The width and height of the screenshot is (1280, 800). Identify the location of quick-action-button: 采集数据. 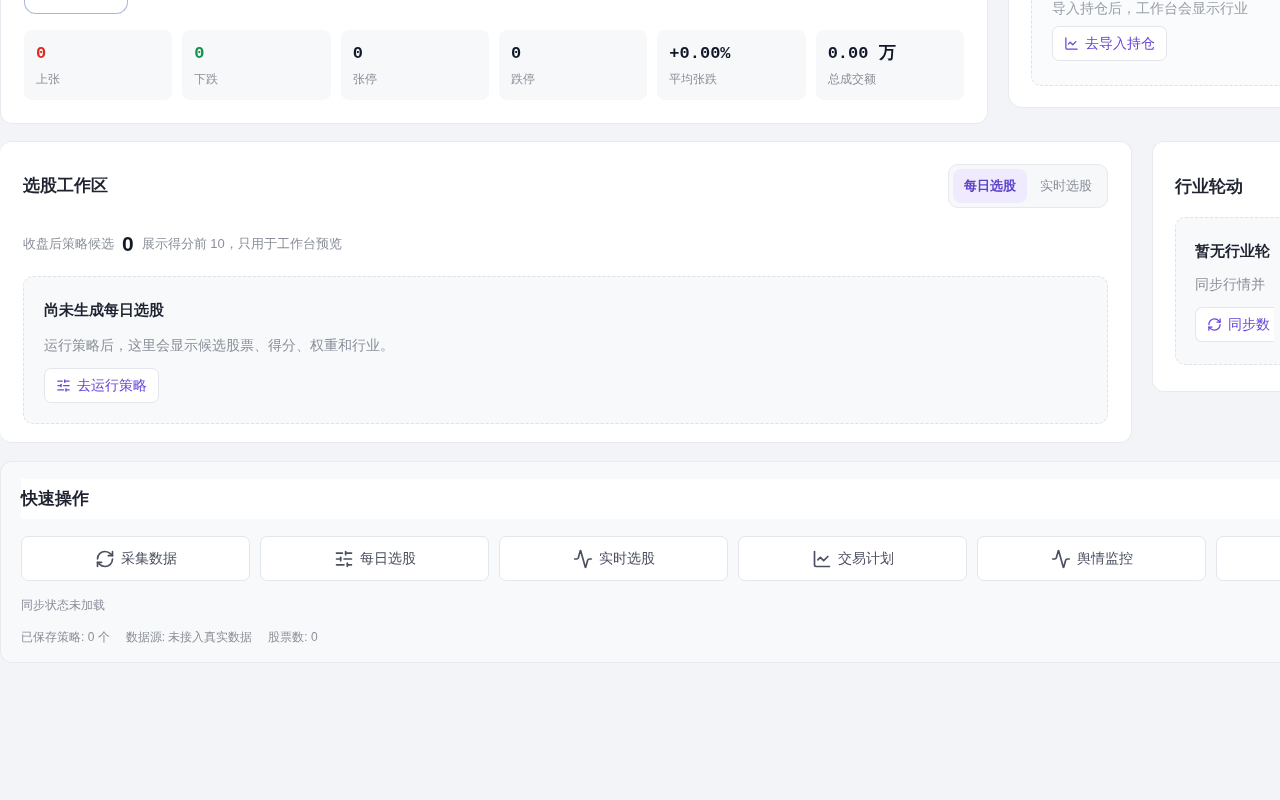
(135, 558).